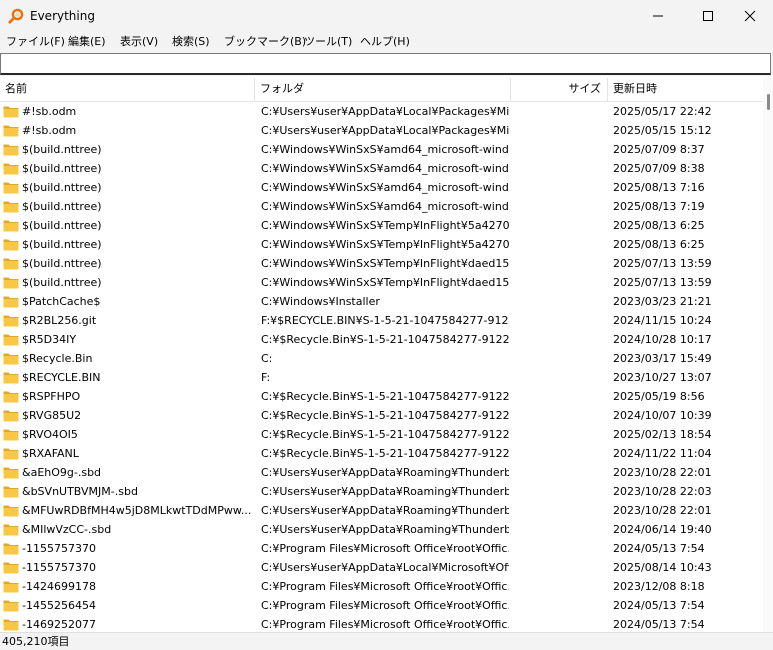  I want to click on column-size-header: サイズ, so click(559, 89).